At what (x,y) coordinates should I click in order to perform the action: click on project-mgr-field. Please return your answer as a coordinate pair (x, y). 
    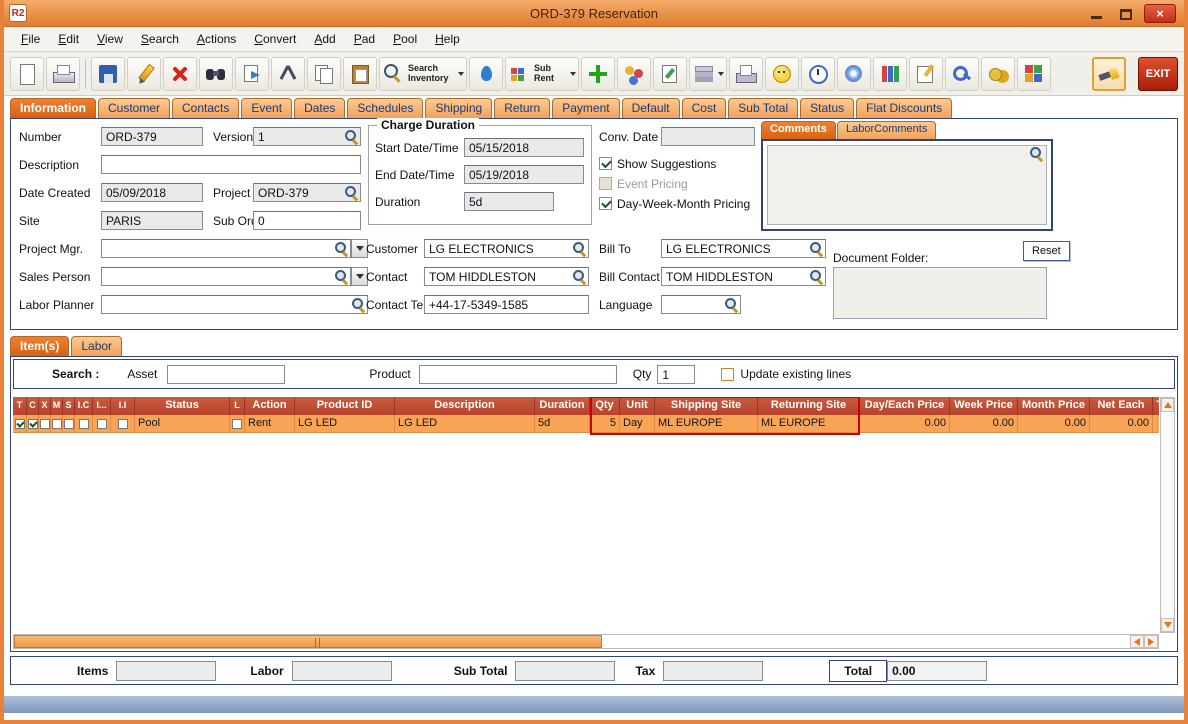
    Looking at the image, I should click on (226, 248).